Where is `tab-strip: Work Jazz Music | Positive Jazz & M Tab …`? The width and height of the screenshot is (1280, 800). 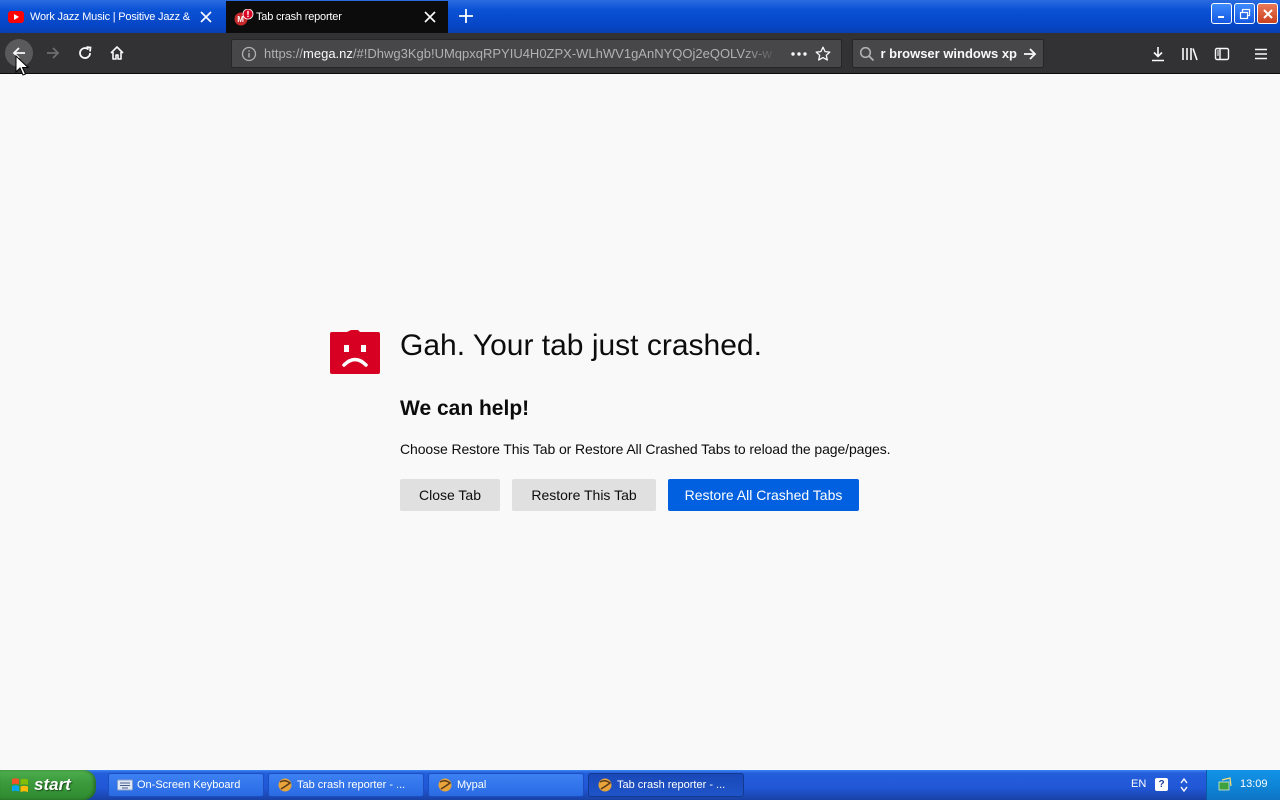
tab-strip: Work Jazz Music | Positive Jazz & M Tab … is located at coordinates (640, 16).